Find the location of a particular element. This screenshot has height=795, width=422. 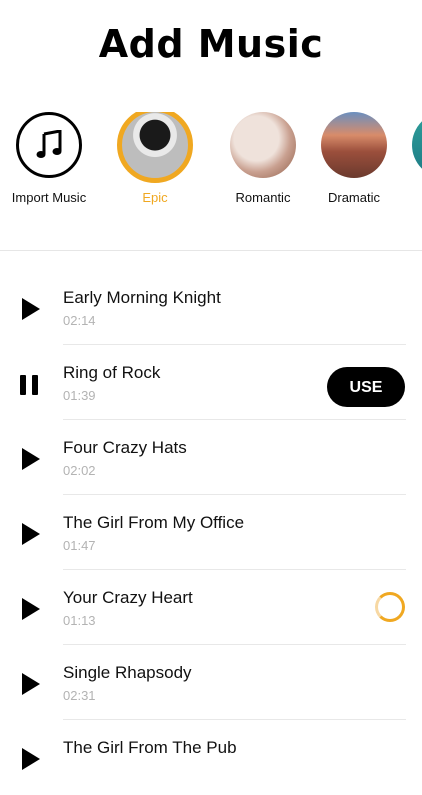

category-label: Romantic is located at coordinates (263, 197).